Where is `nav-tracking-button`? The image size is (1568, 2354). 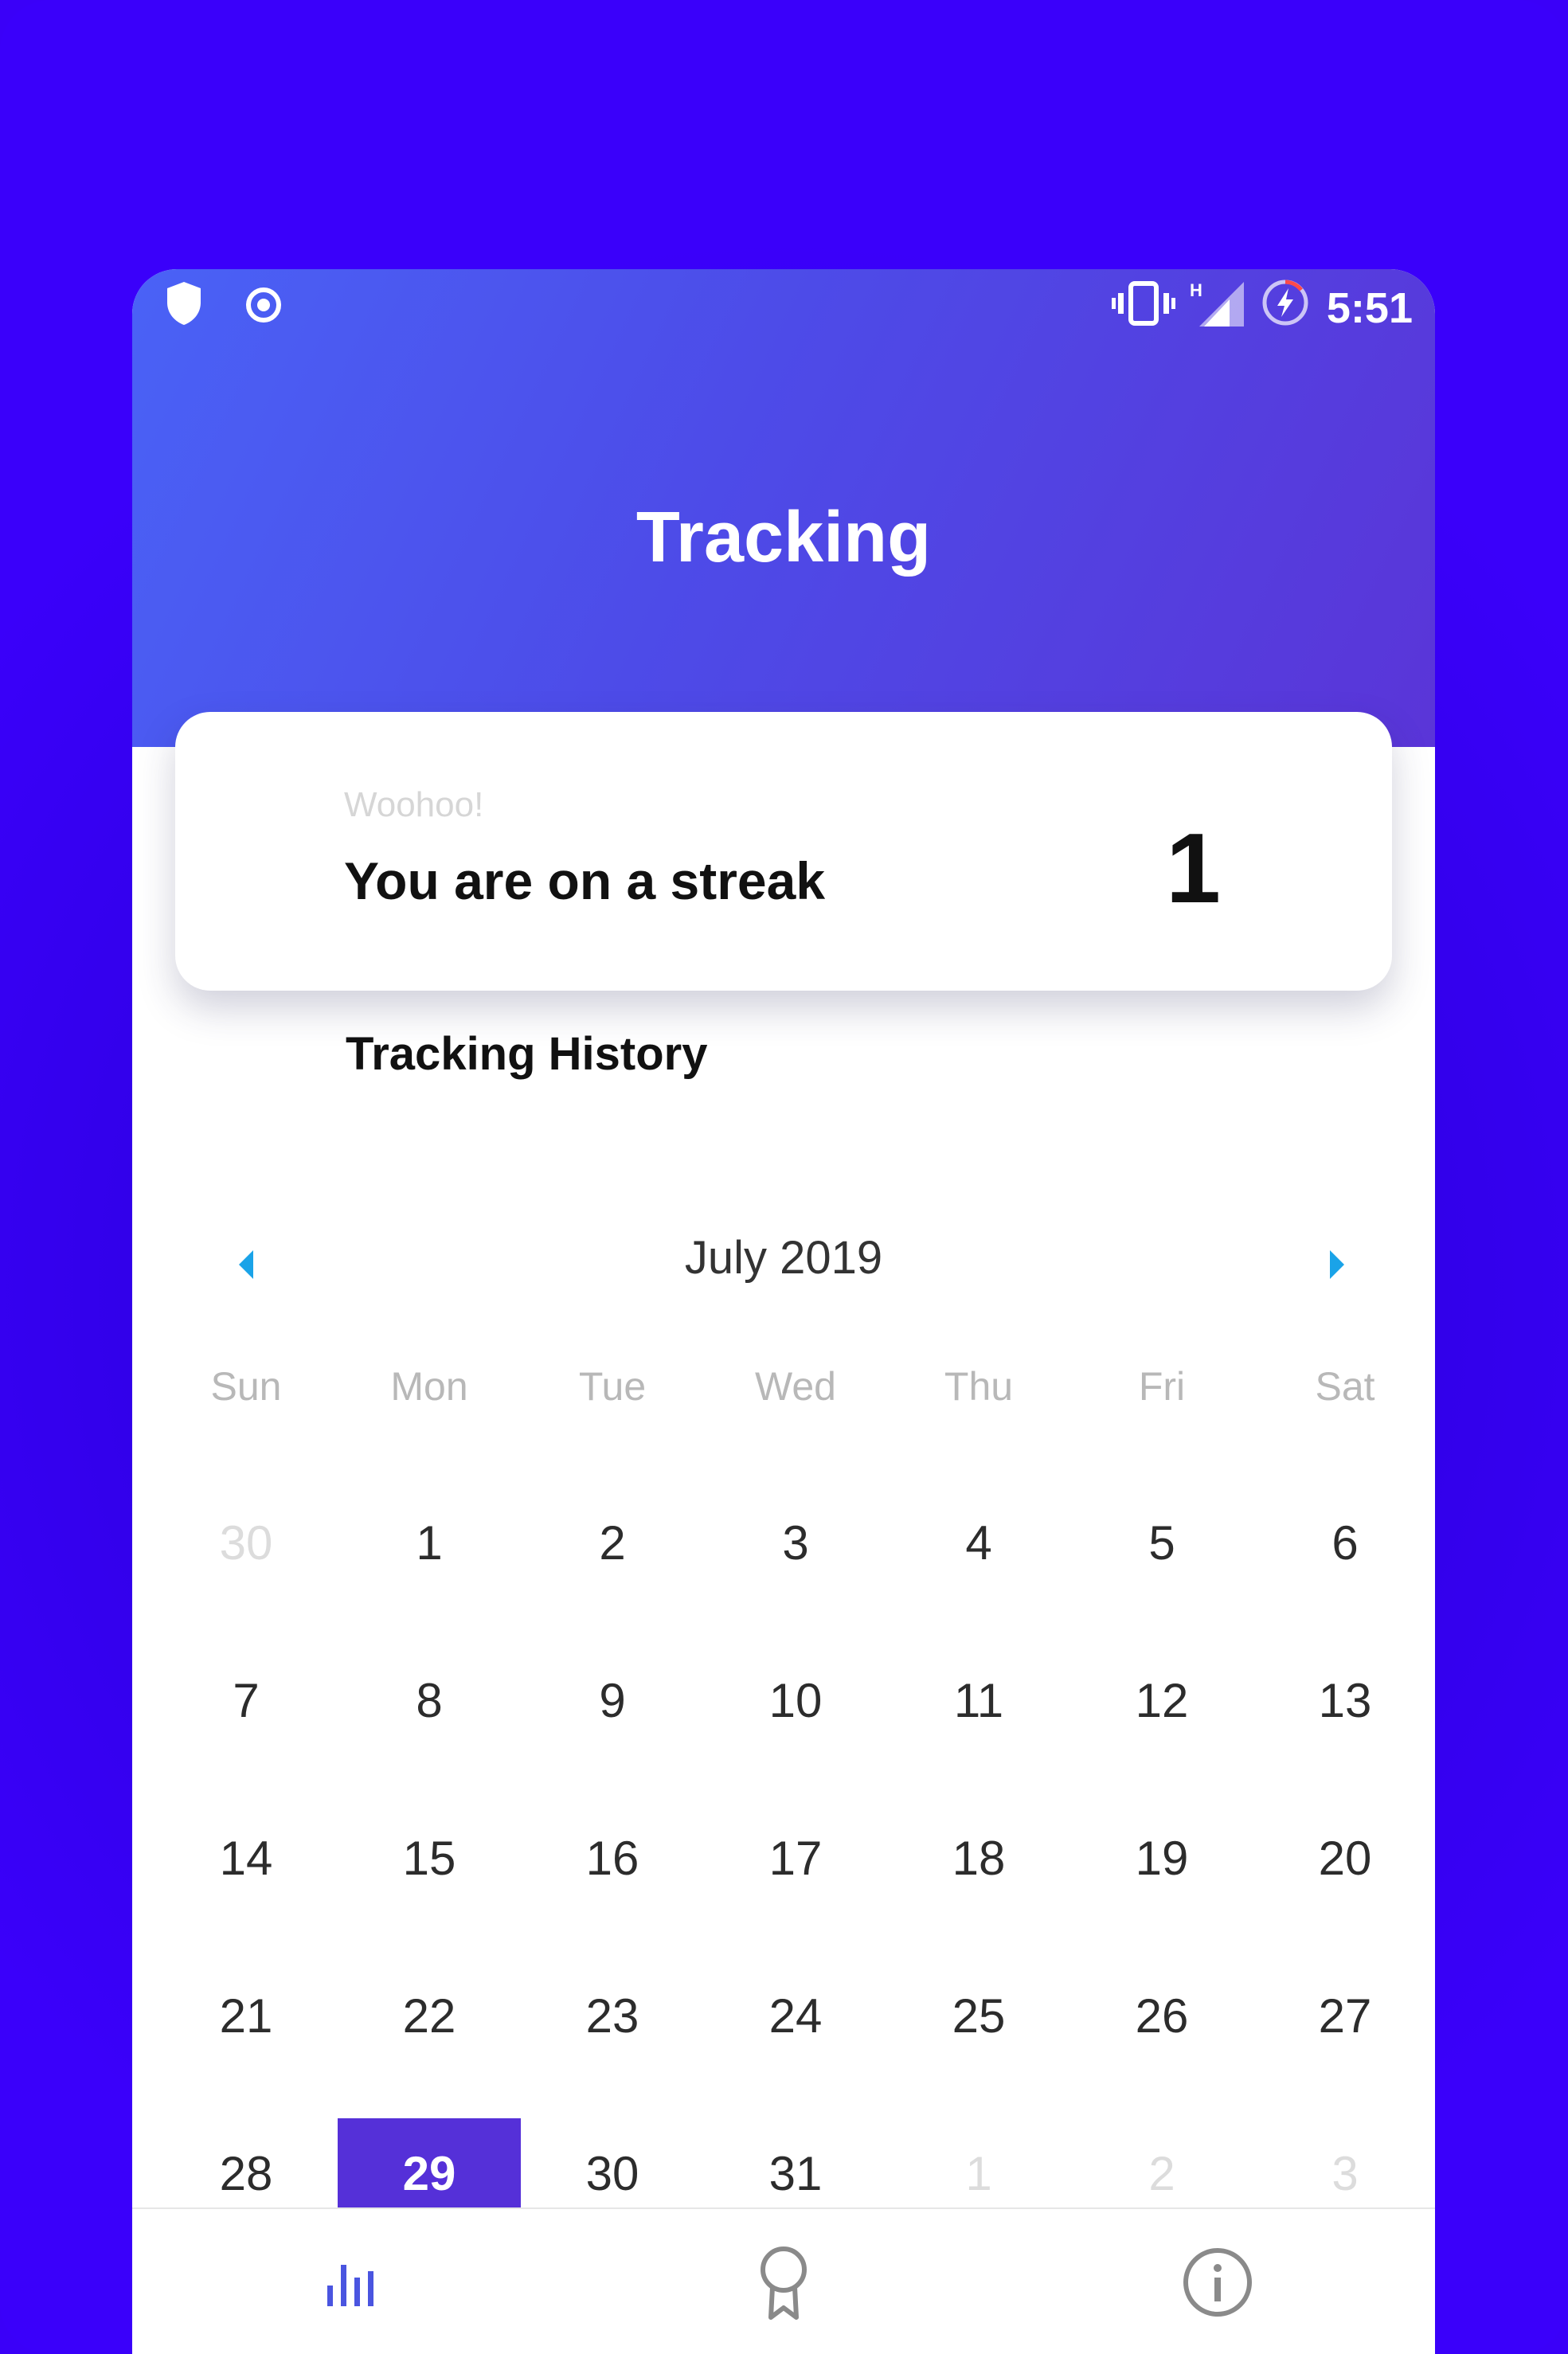 nav-tracking-button is located at coordinates (349, 2281).